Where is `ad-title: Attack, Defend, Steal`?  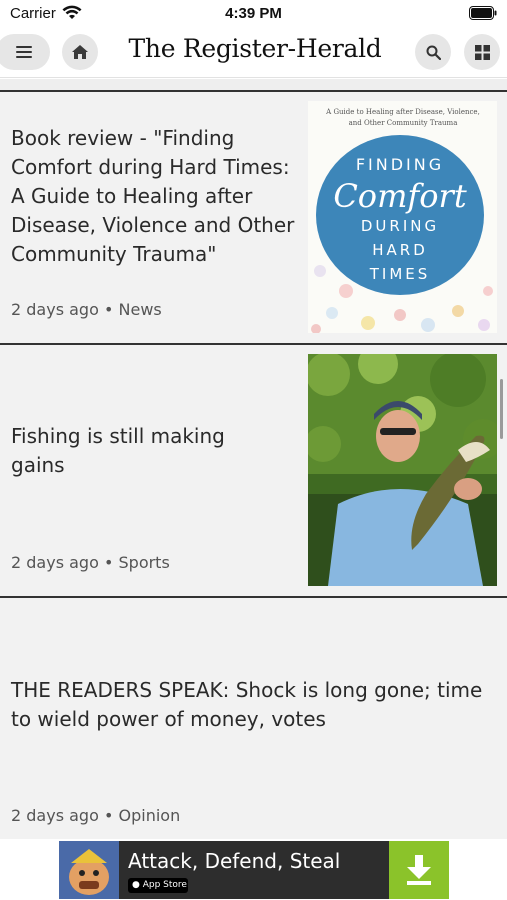
ad-title: Attack, Defend, Steal is located at coordinates (234, 861).